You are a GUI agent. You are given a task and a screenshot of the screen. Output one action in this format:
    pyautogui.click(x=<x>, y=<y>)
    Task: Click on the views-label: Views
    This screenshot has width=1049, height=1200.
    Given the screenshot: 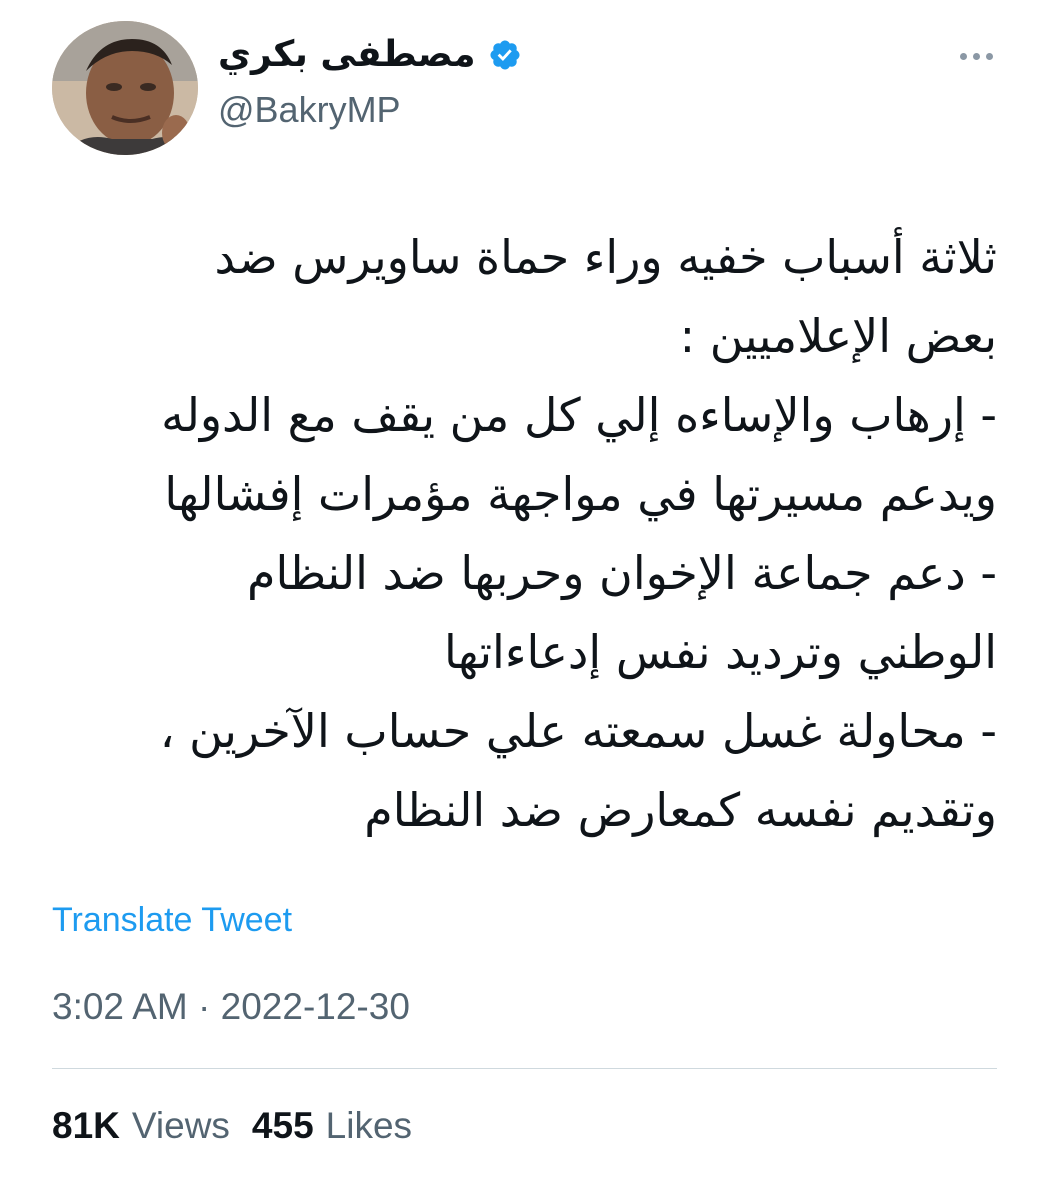 What is the action you would take?
    pyautogui.click(x=180, y=1125)
    